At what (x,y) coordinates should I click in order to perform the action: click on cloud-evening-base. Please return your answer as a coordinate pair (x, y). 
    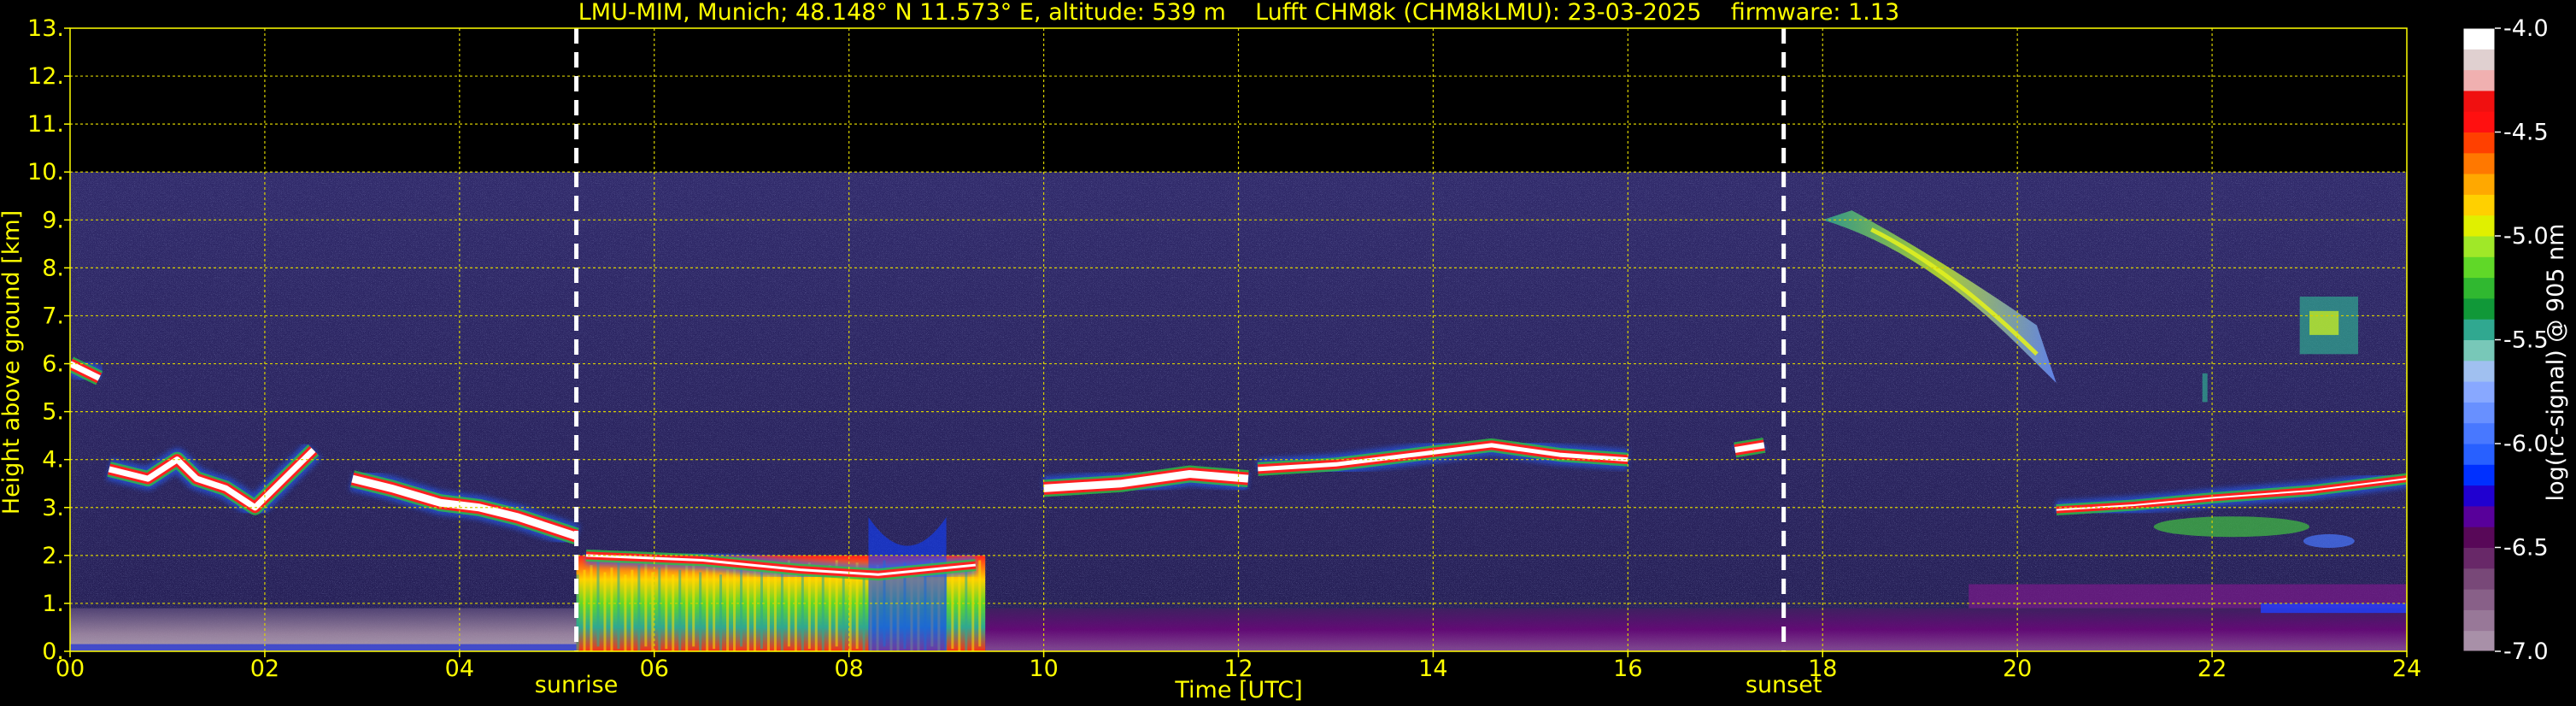
    Looking at the image, I should click on (2231, 527).